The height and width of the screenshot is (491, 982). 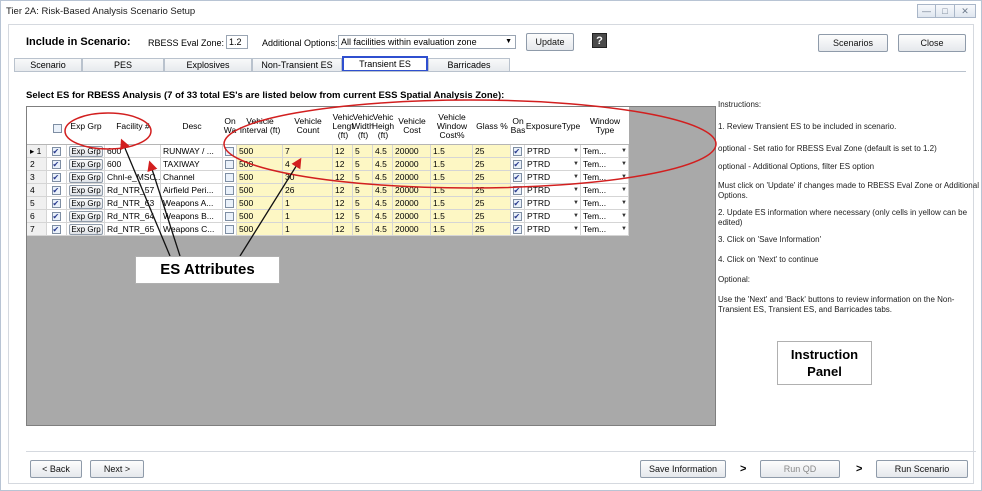 What do you see at coordinates (501, 451) in the screenshot?
I see `footer-divider` at bounding box center [501, 451].